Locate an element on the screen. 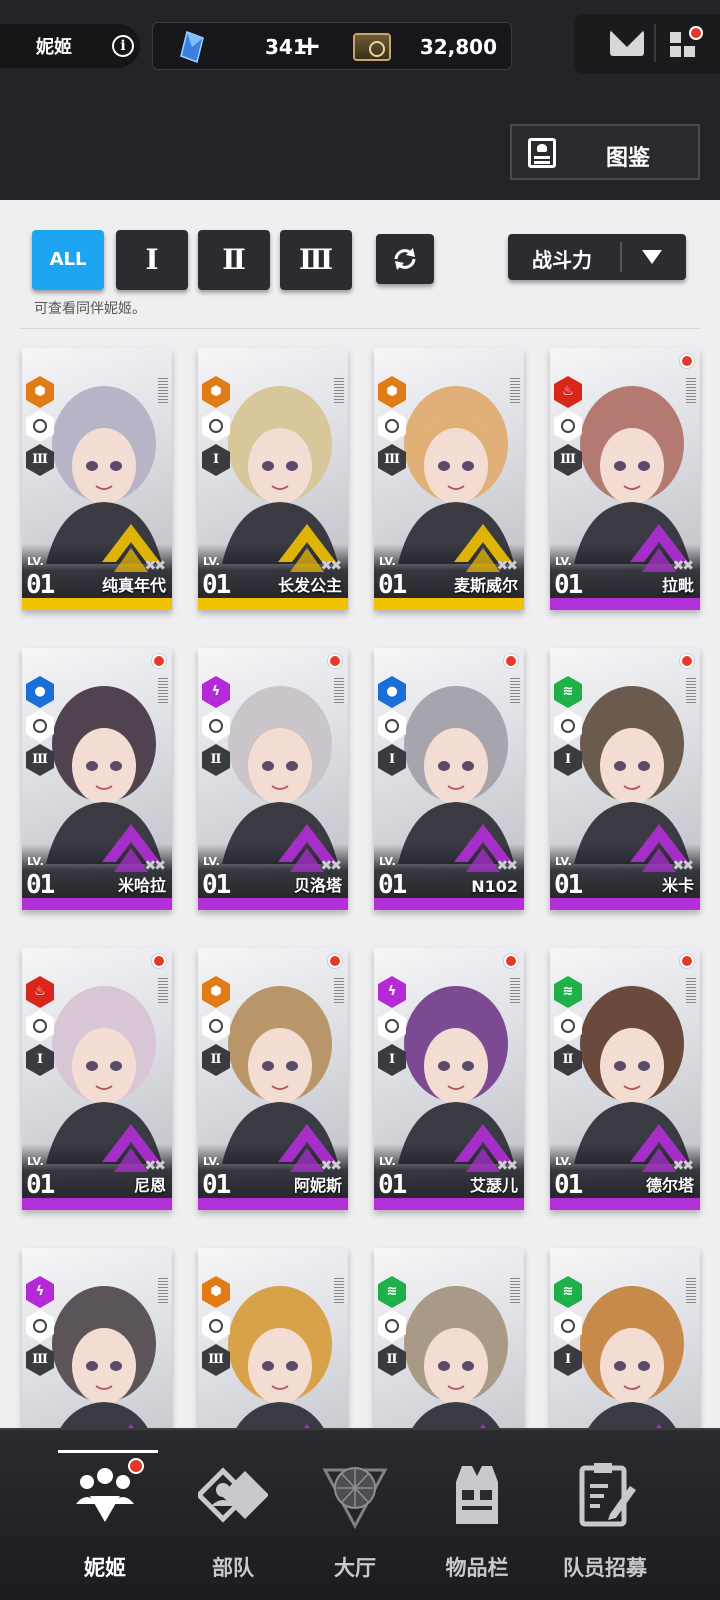 The image size is (720, 1600). nav-item-squad: 部队 is located at coordinates (233, 1505).